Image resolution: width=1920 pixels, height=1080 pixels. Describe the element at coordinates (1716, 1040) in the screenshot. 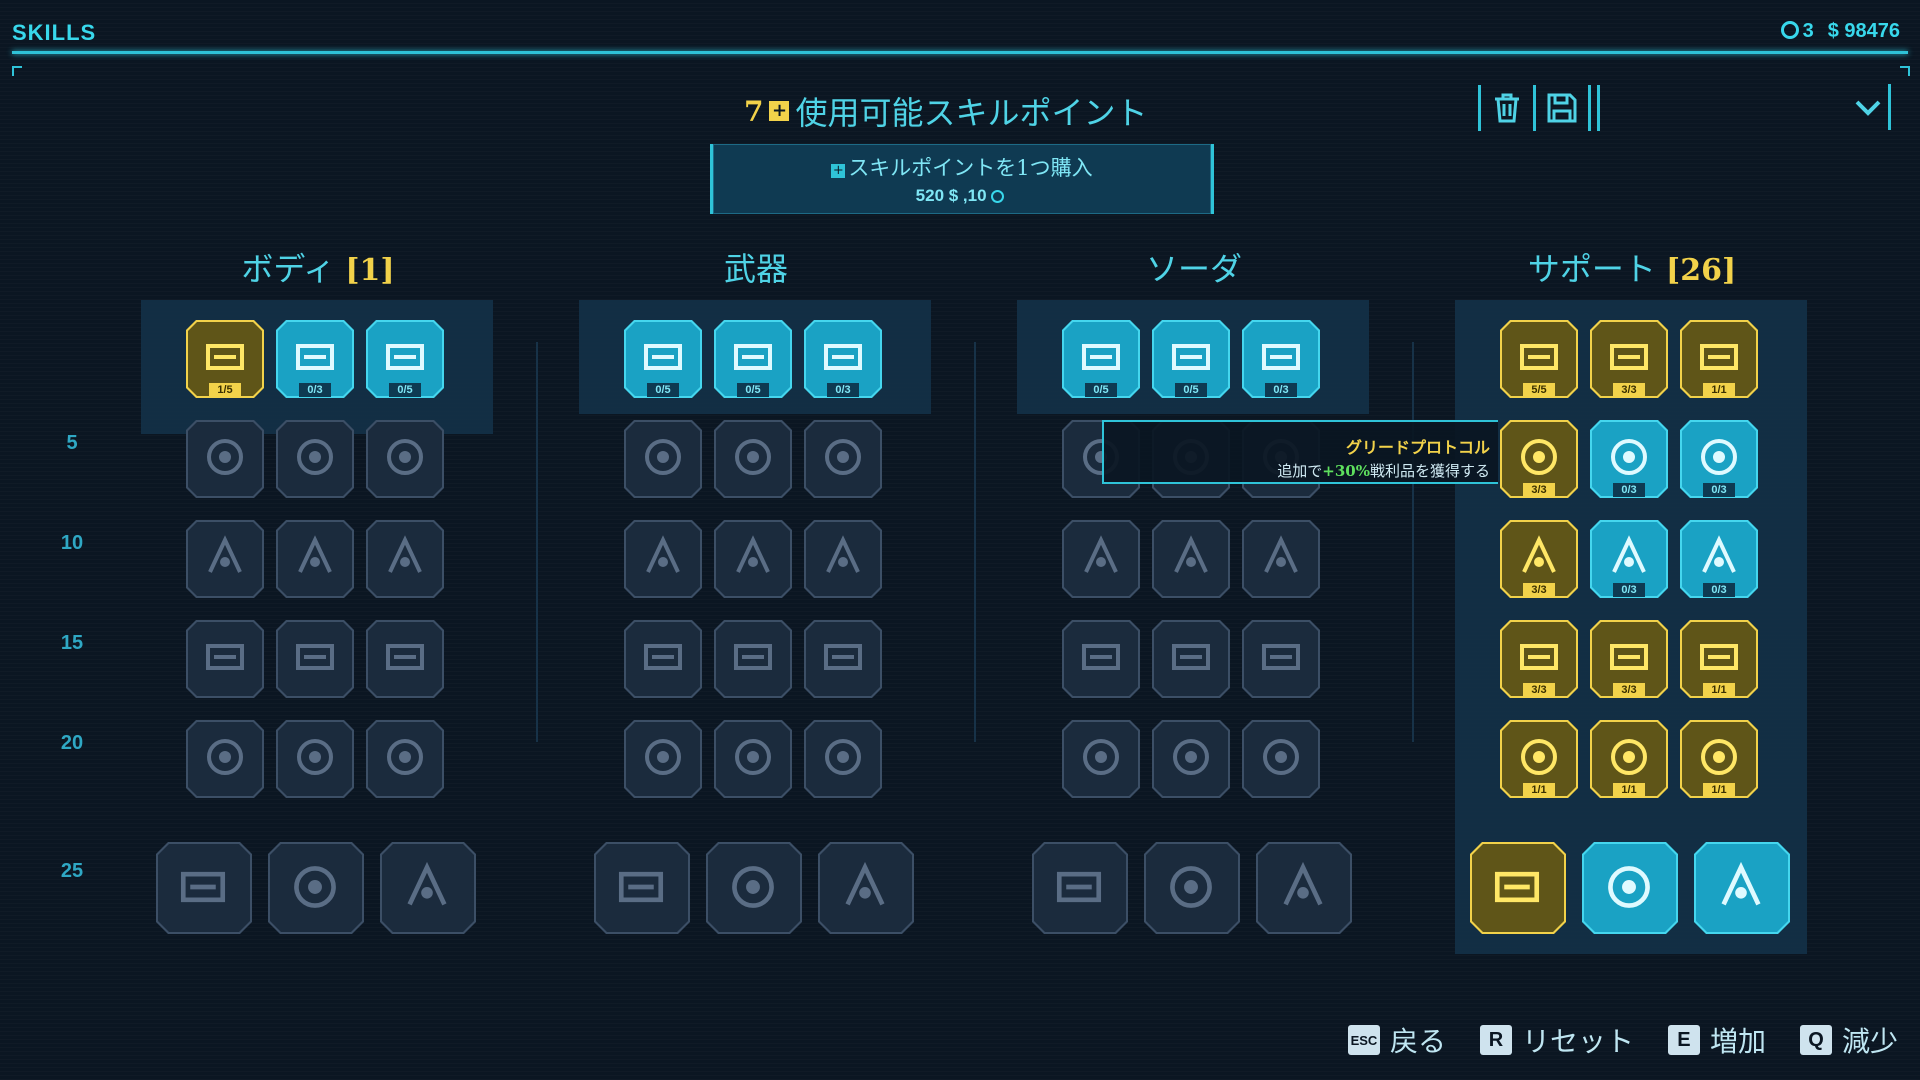

I see `increase-hint: E 増加` at that location.